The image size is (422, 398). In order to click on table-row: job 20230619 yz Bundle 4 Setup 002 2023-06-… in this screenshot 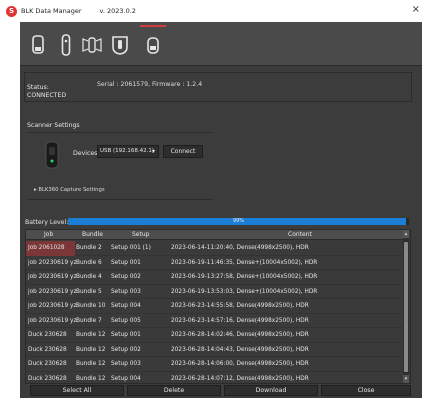, I will do `click(215, 277)`.